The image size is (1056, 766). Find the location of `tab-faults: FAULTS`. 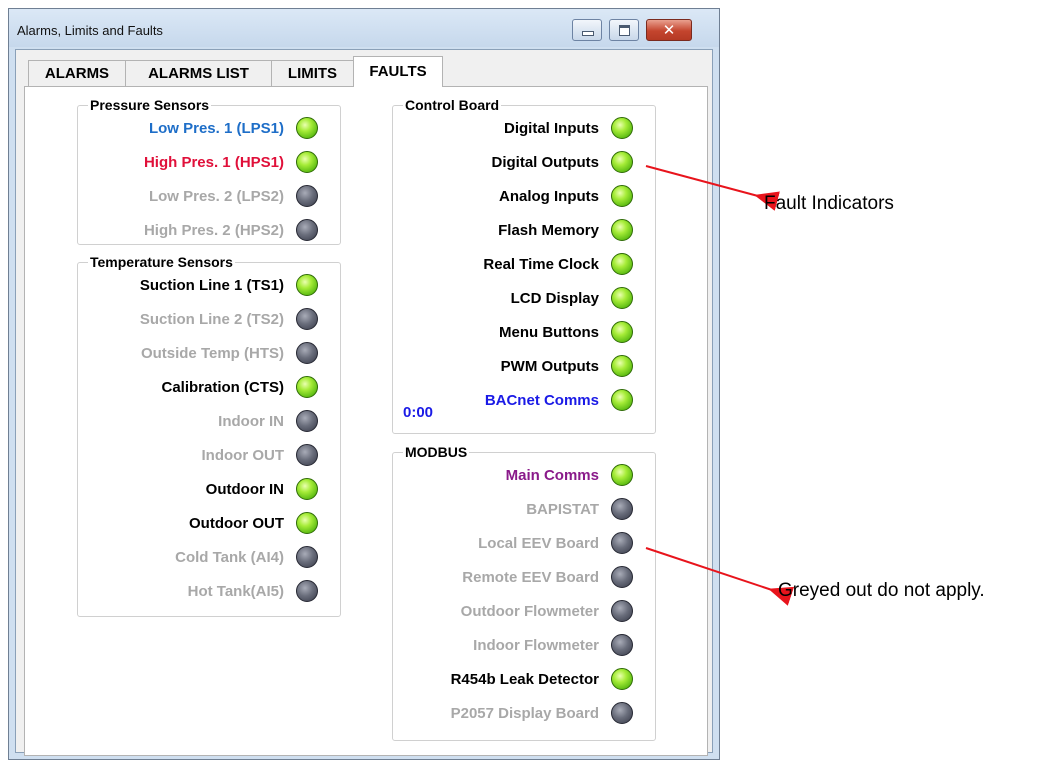

tab-faults: FAULTS is located at coordinates (398, 71).